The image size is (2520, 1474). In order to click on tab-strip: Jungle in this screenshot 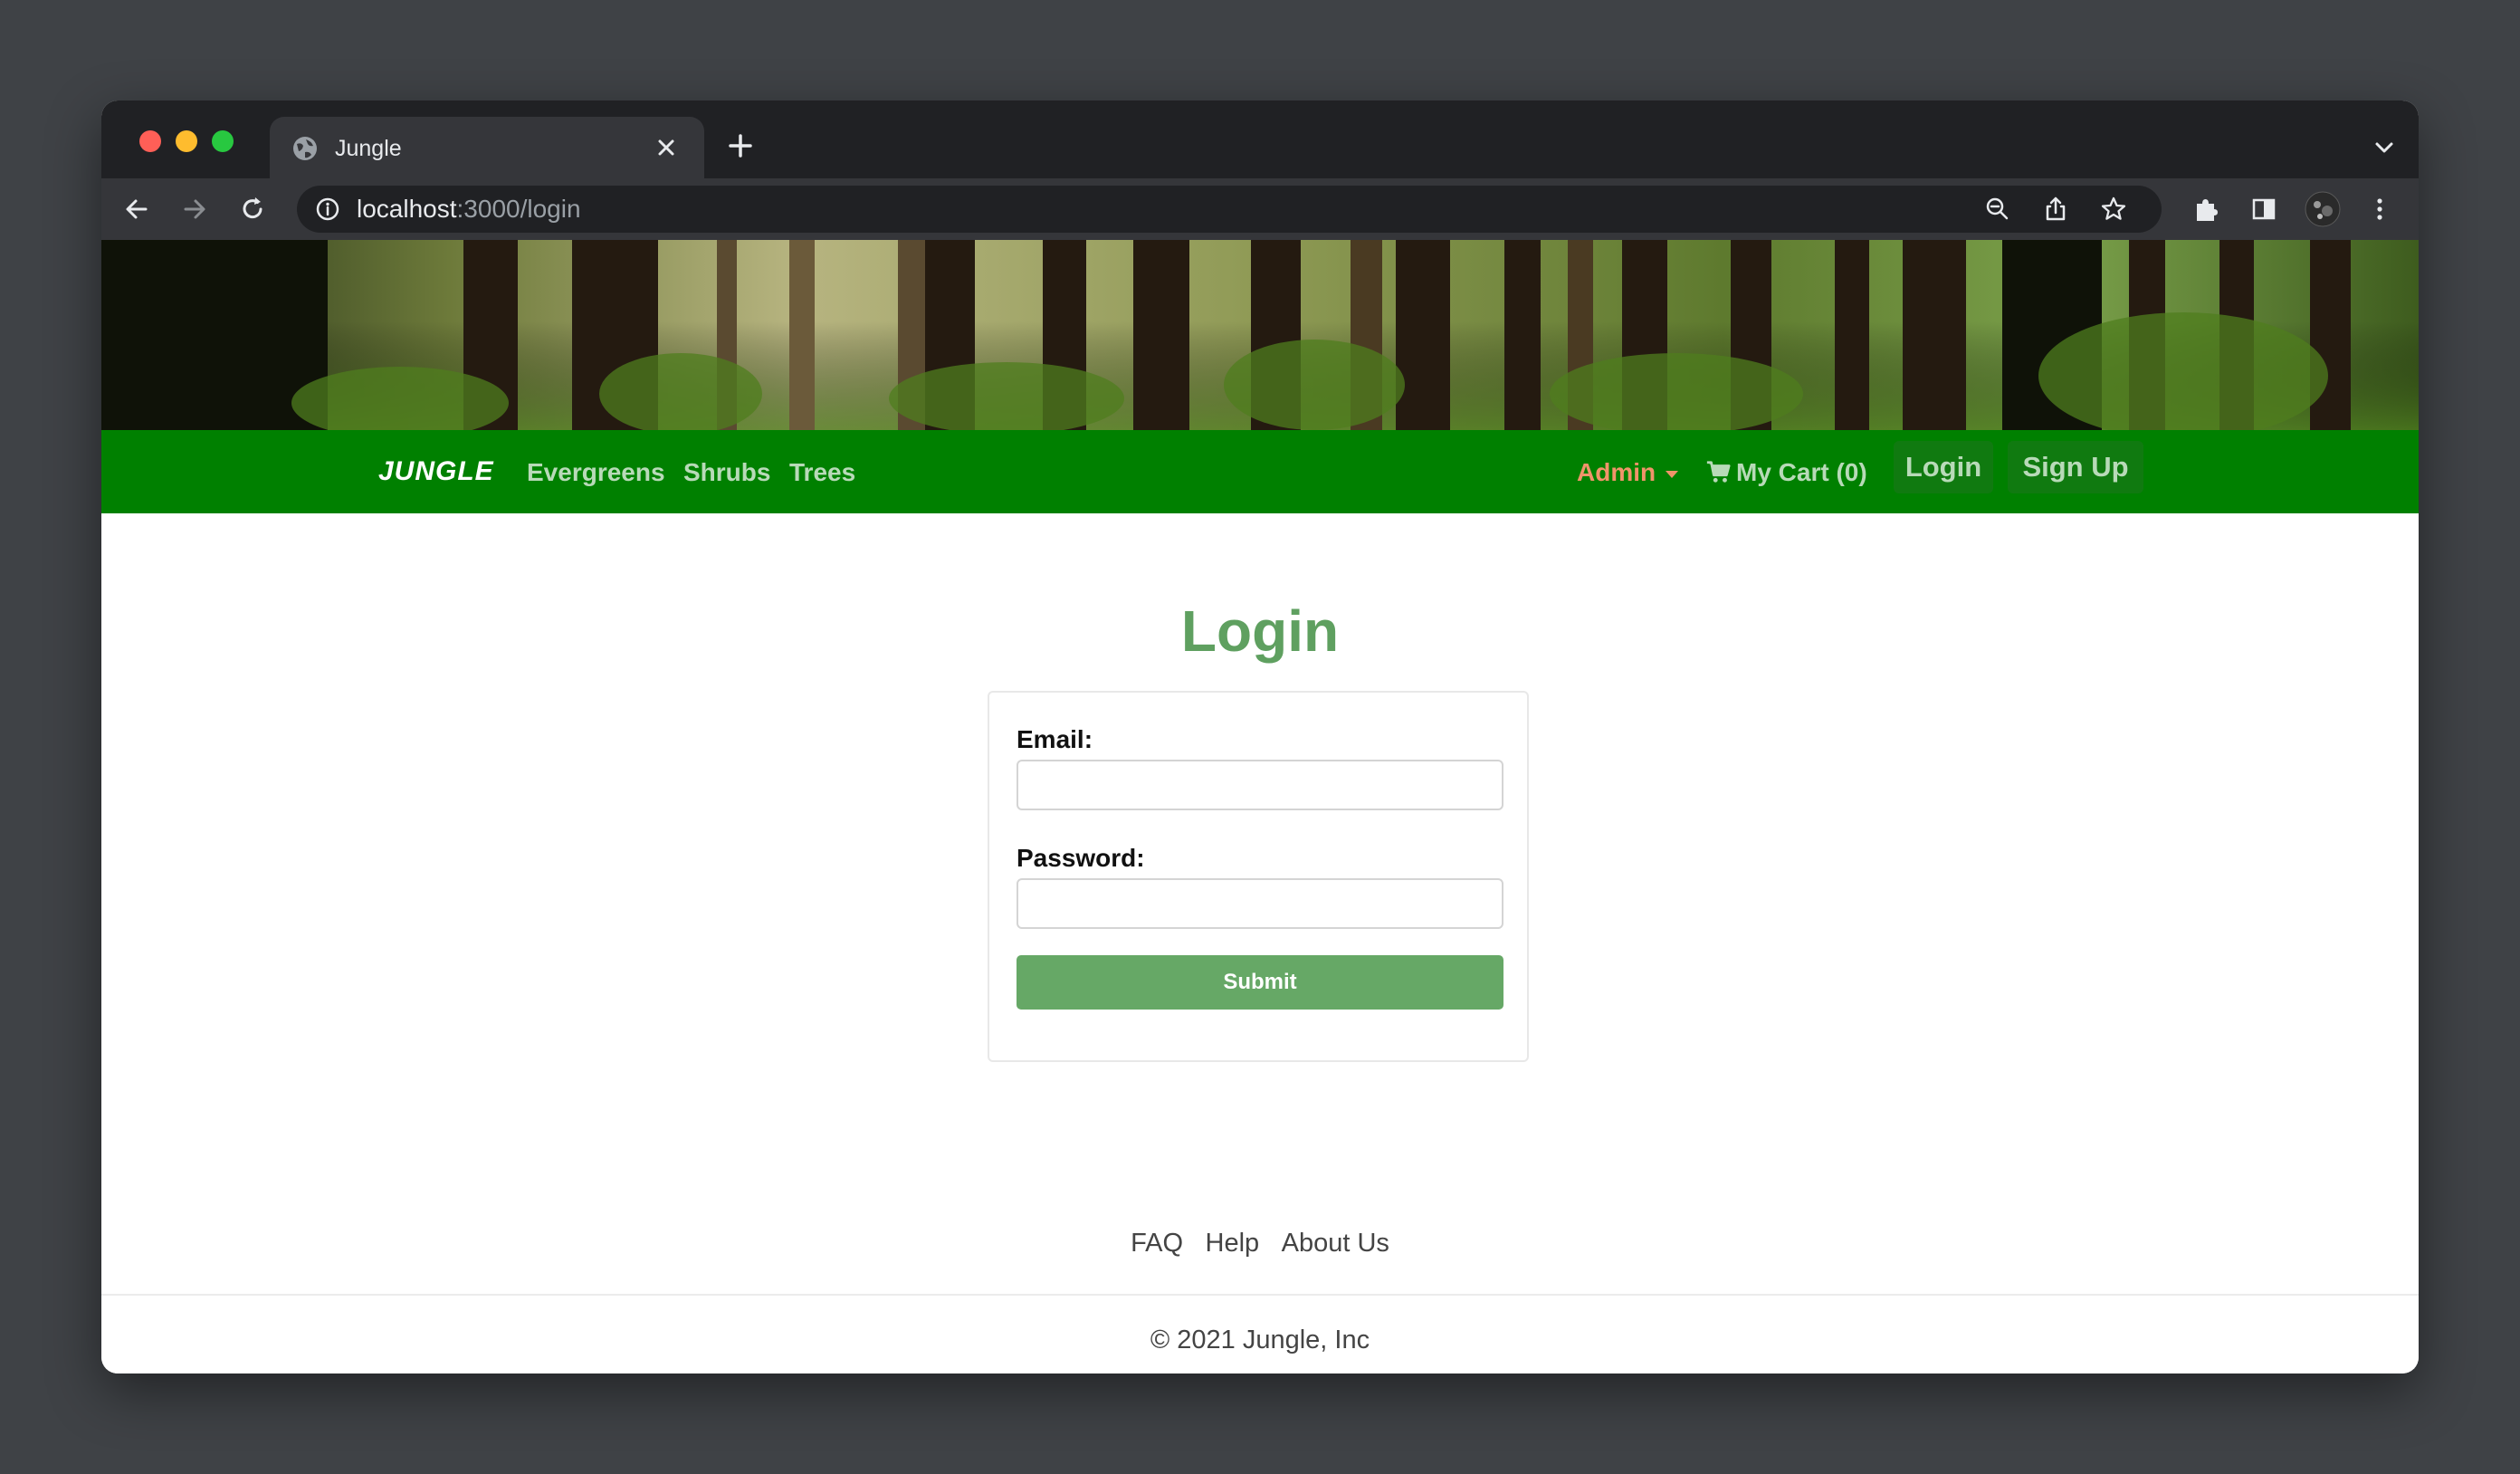, I will do `click(1260, 139)`.